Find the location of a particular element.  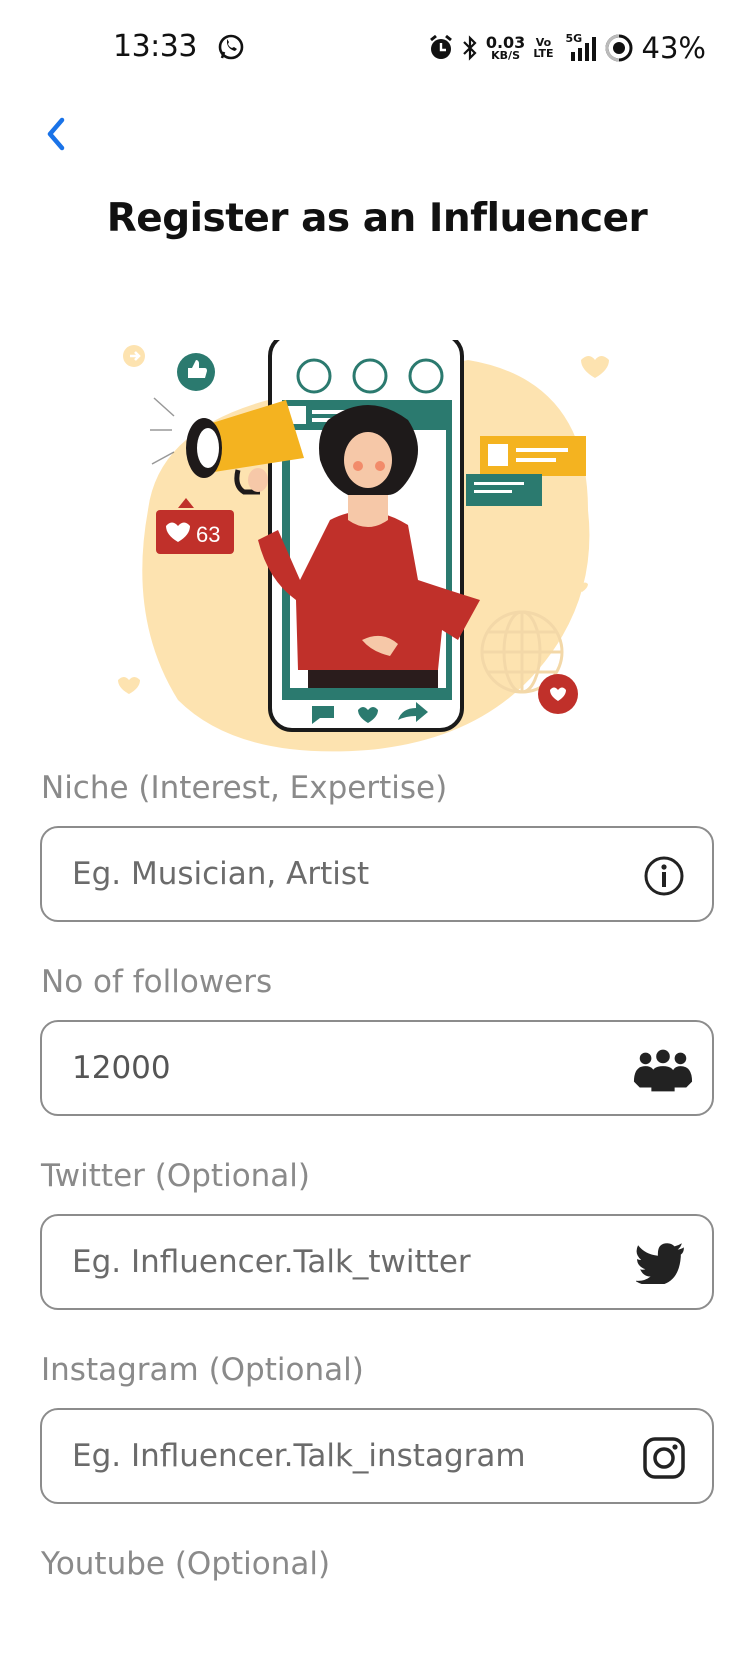

twitter-label: Twitter (Optional) is located at coordinates (176, 1176).